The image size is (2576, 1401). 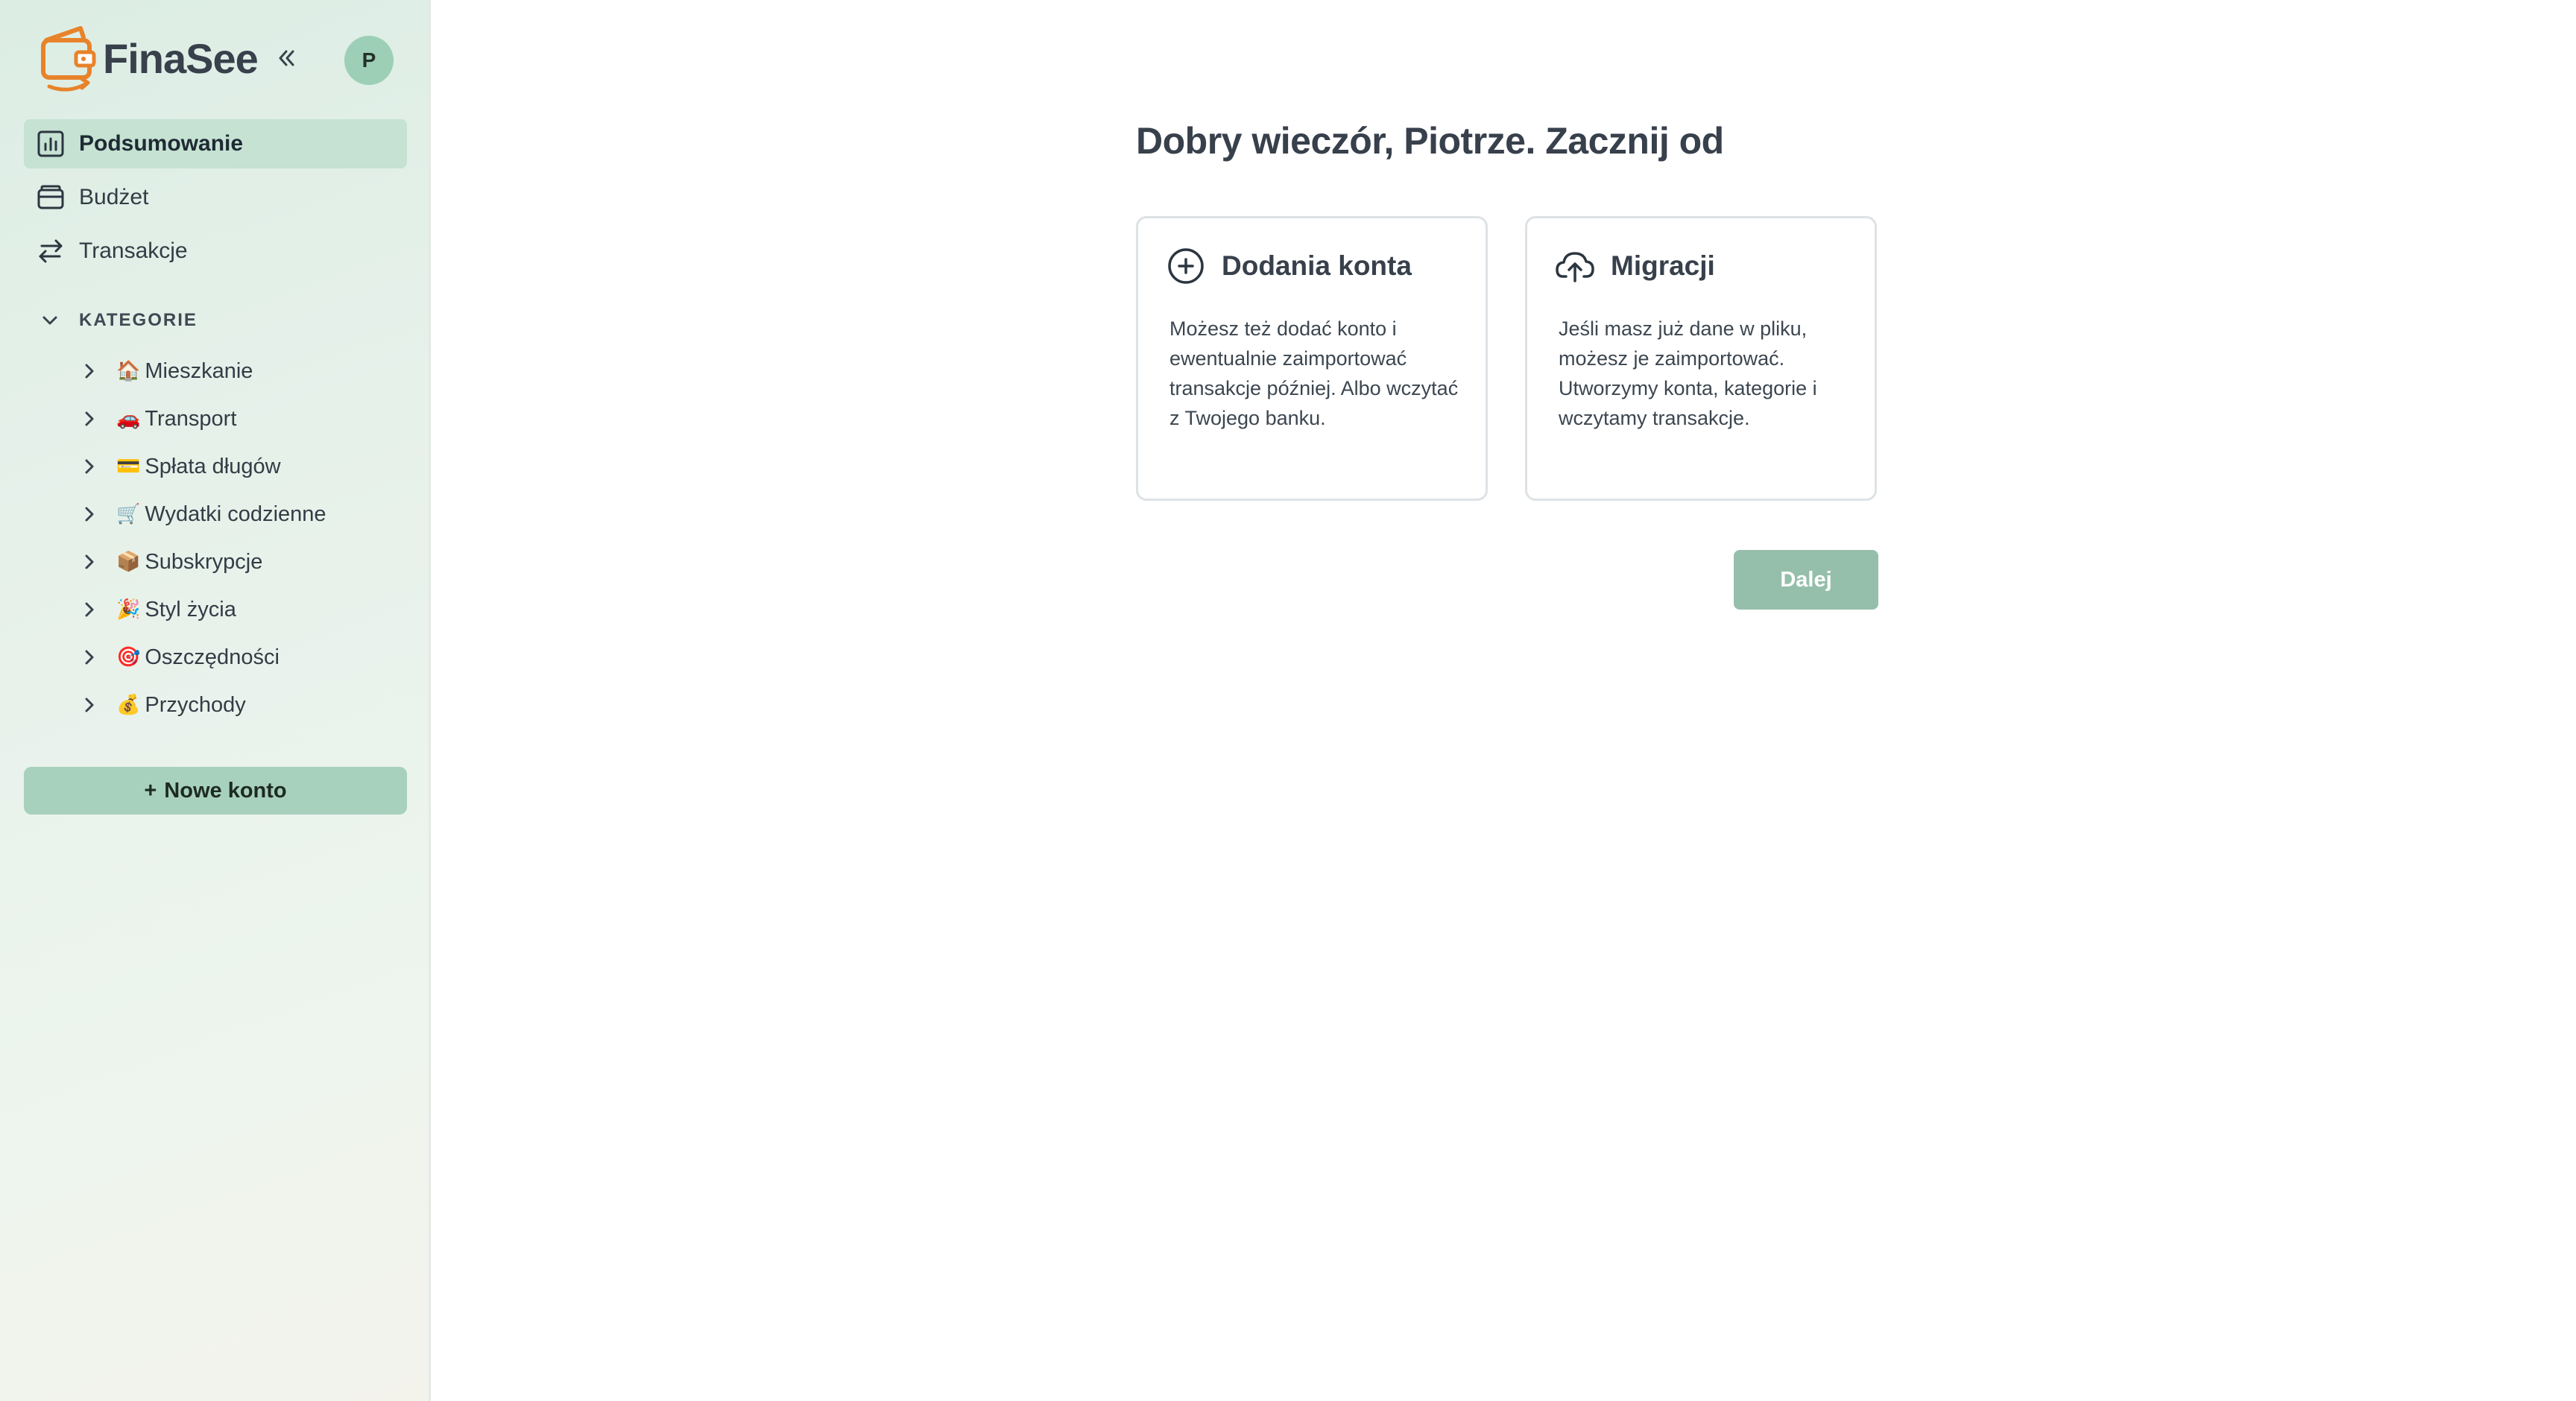 I want to click on category-oszczednosci: 🎯 Oszczędności, so click(x=241, y=657).